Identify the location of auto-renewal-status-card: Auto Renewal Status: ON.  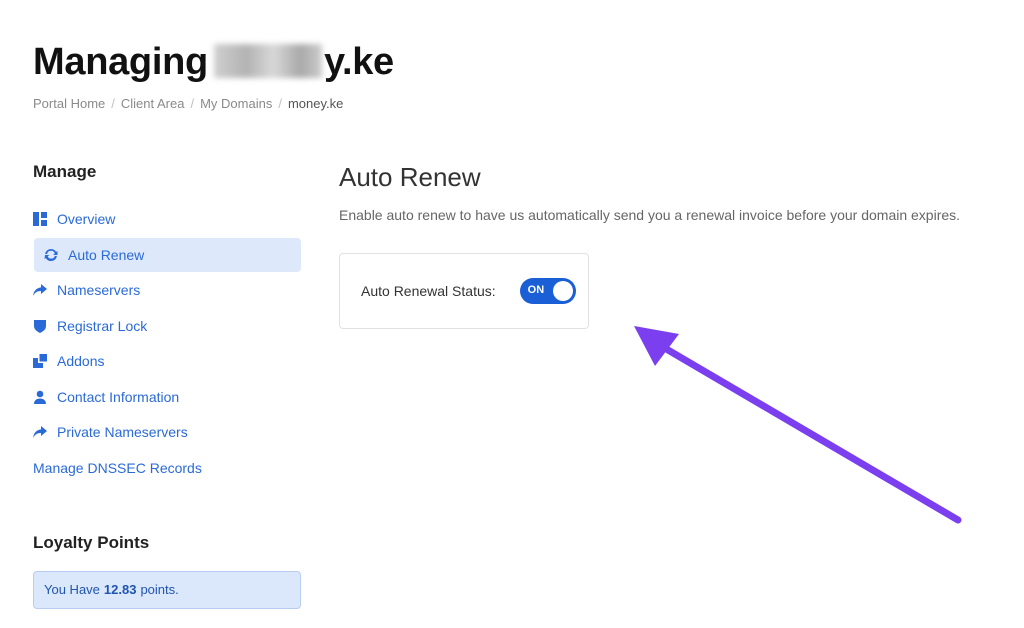
(464, 291).